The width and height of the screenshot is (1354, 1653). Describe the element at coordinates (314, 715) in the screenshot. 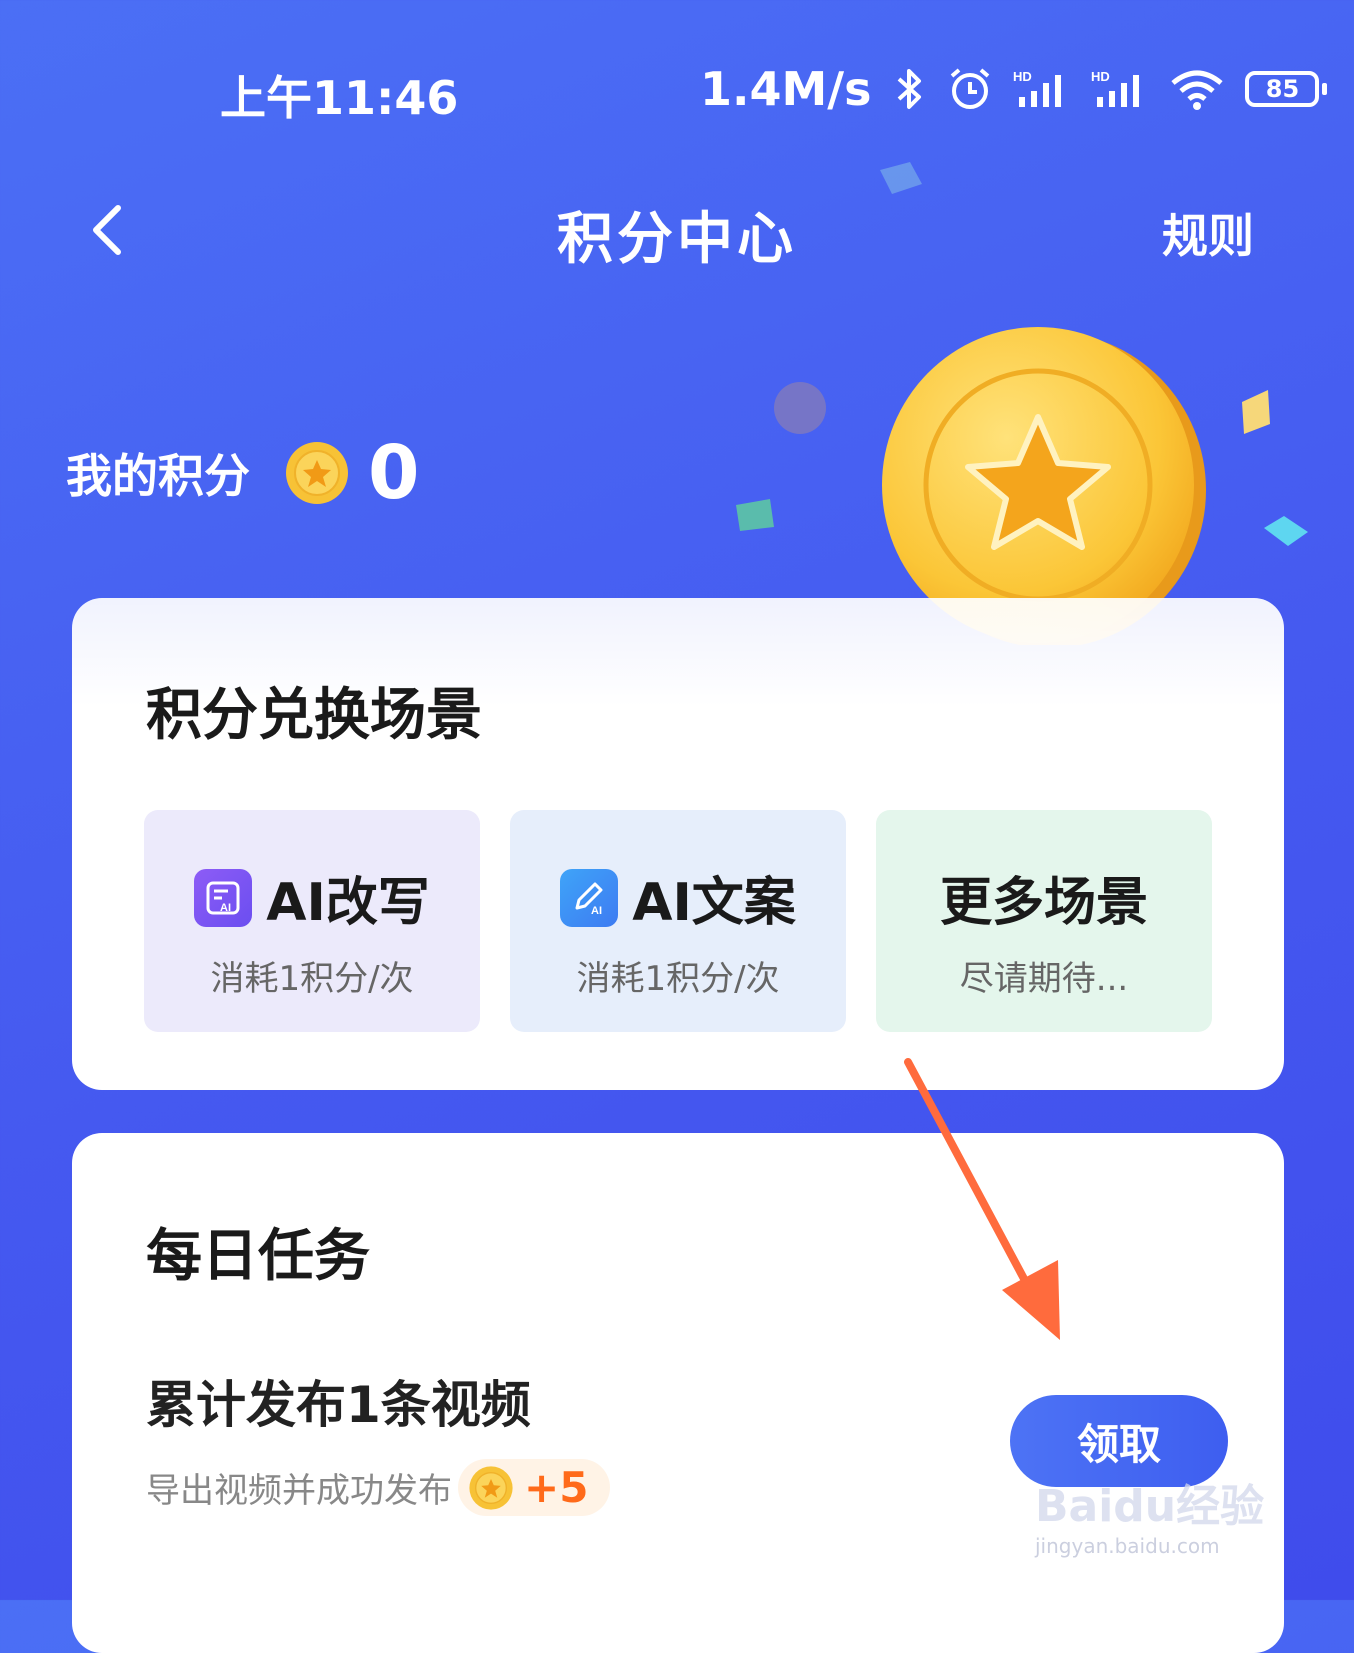

I see `exchange-title: 积分兑换场景` at that location.